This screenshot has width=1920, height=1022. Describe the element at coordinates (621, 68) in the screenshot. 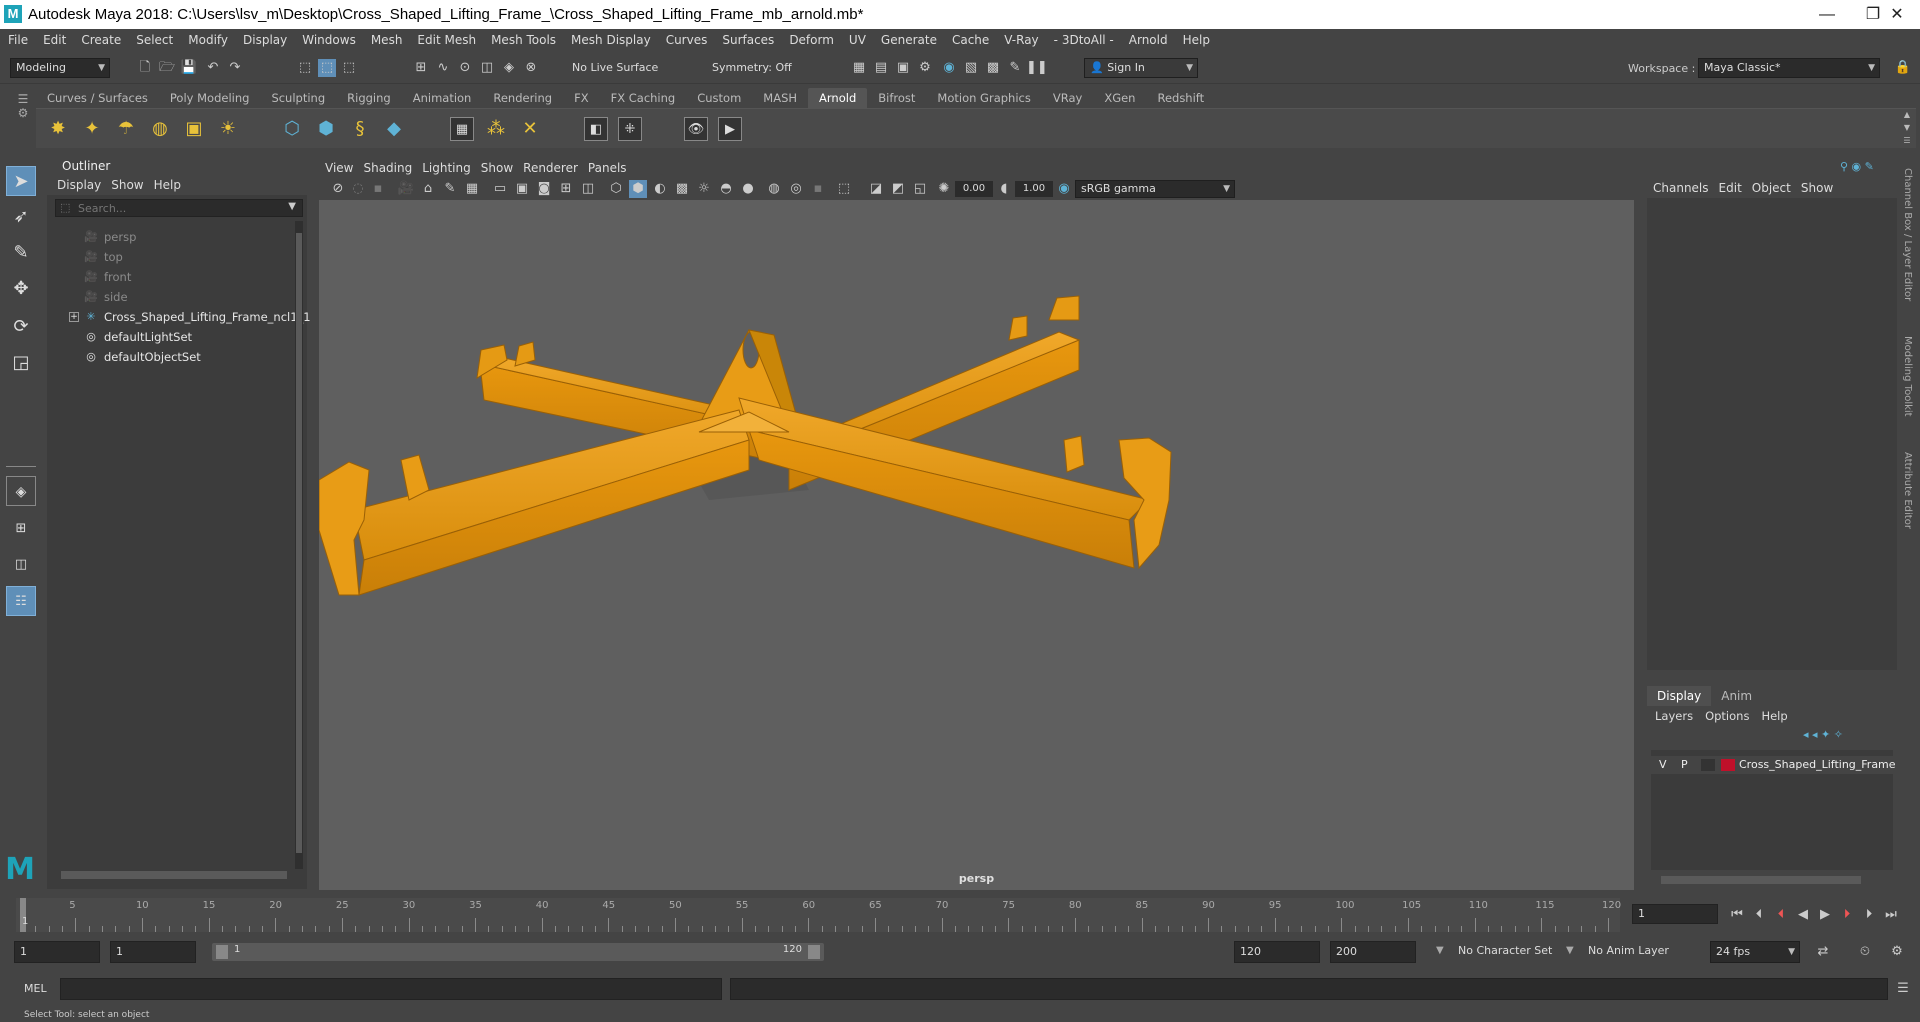

I see `live-surface-dropdown: No Live Surface` at that location.